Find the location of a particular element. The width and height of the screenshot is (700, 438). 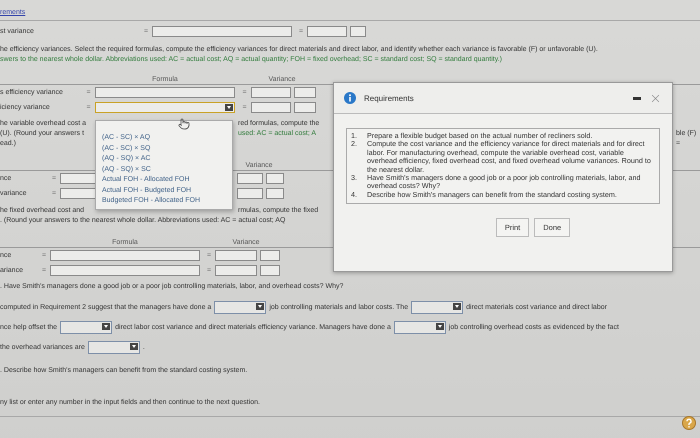

hand-cursor-icon is located at coordinates (184, 124).